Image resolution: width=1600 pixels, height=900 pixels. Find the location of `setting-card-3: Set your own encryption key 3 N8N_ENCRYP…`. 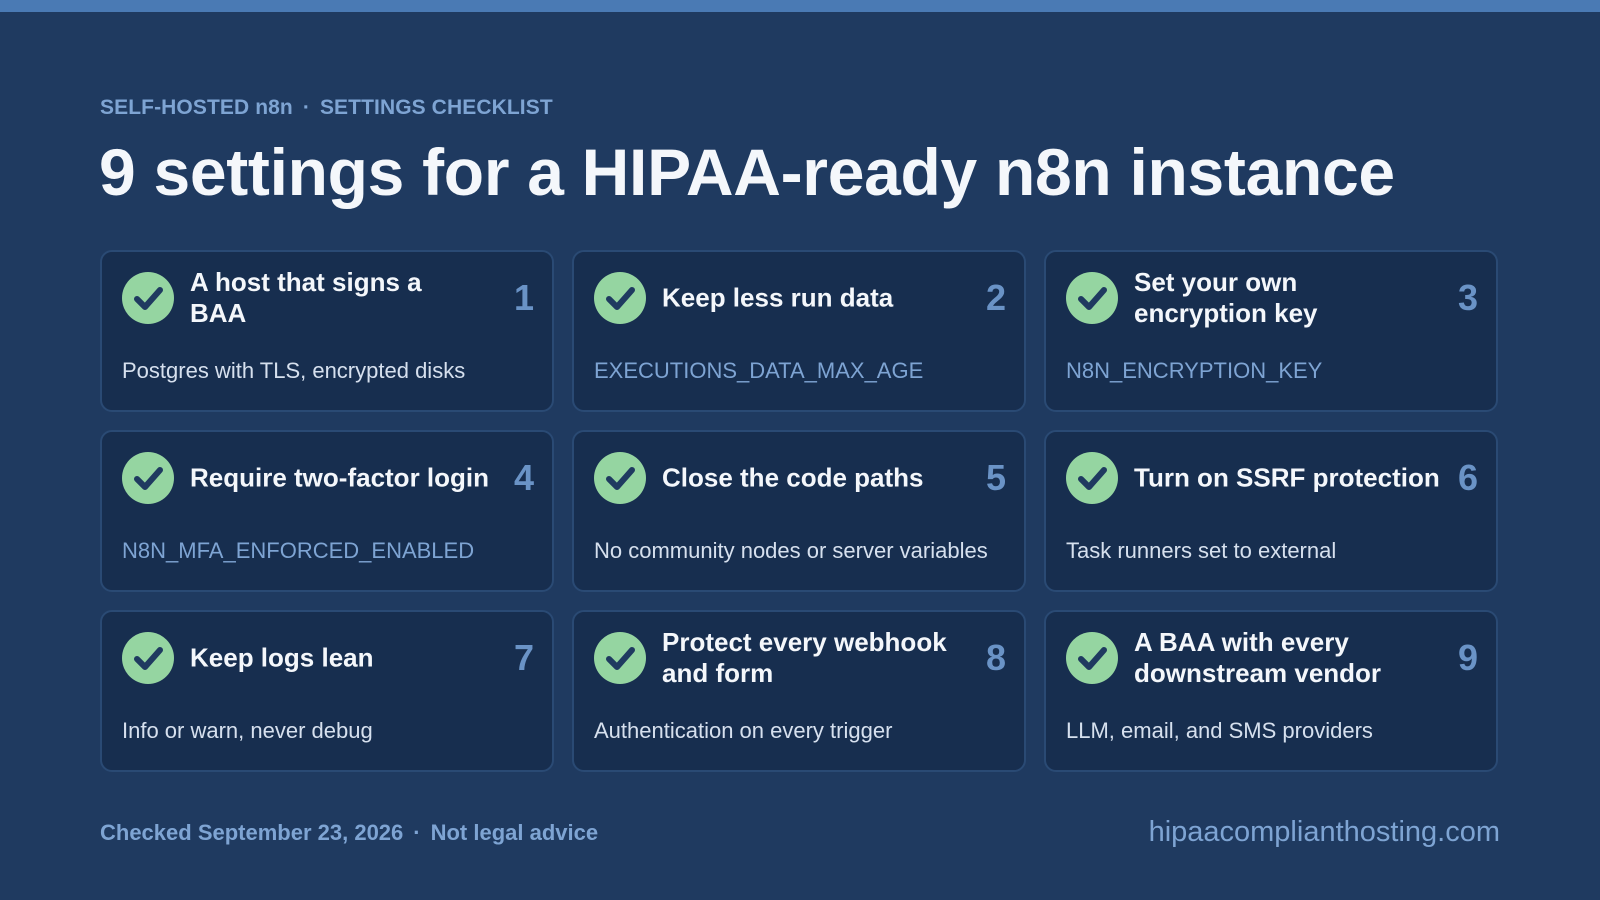

setting-card-3: Set your own encryption key 3 N8N_ENCRYP… is located at coordinates (1271, 331).